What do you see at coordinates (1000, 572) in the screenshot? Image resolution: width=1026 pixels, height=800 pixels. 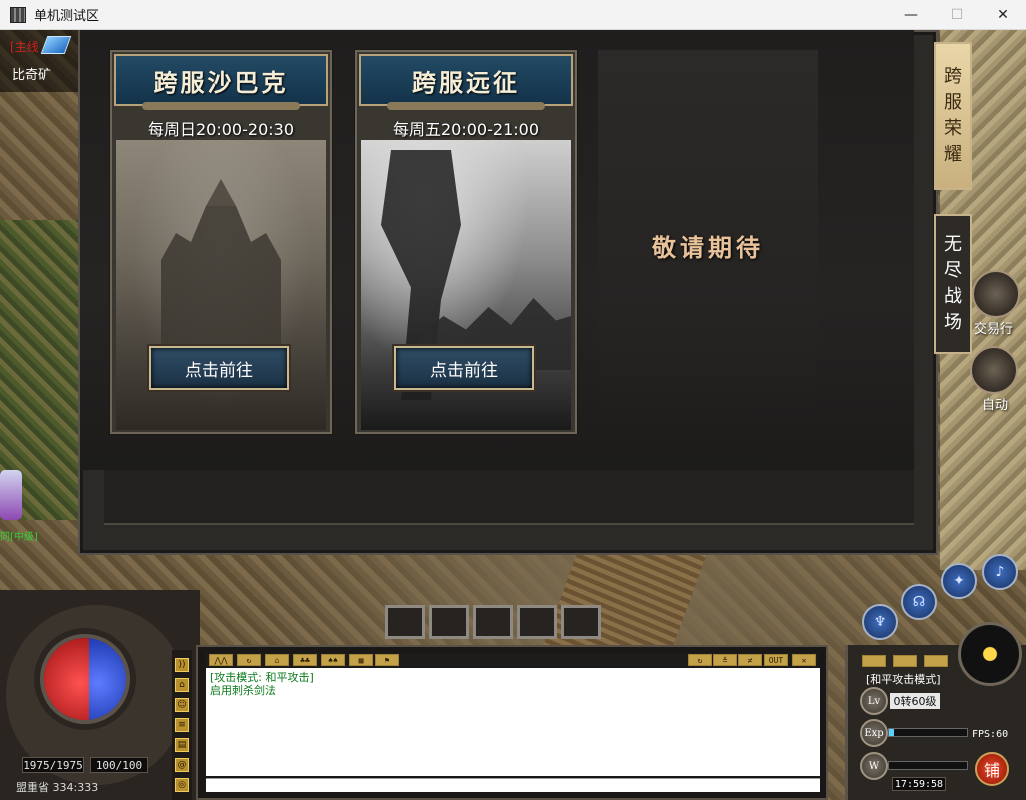 I see `sound-orb: ♪` at bounding box center [1000, 572].